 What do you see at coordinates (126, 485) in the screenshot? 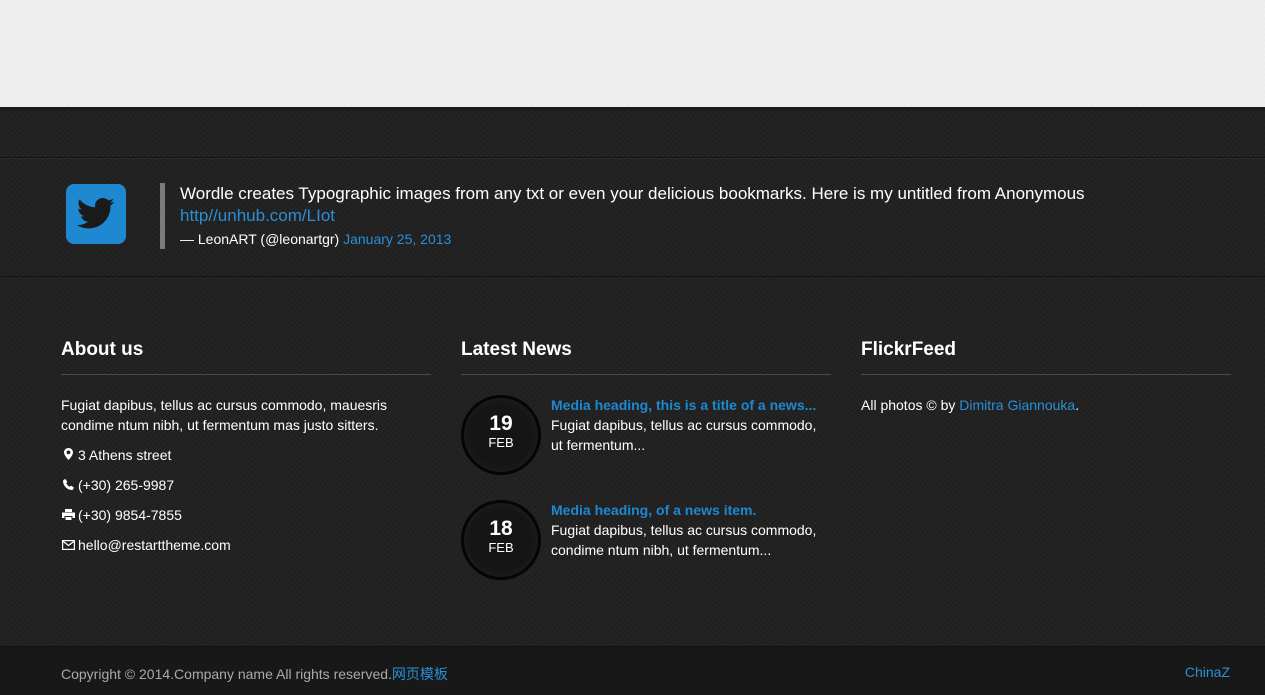
I see `phone-text: (+30) 265-9987` at bounding box center [126, 485].